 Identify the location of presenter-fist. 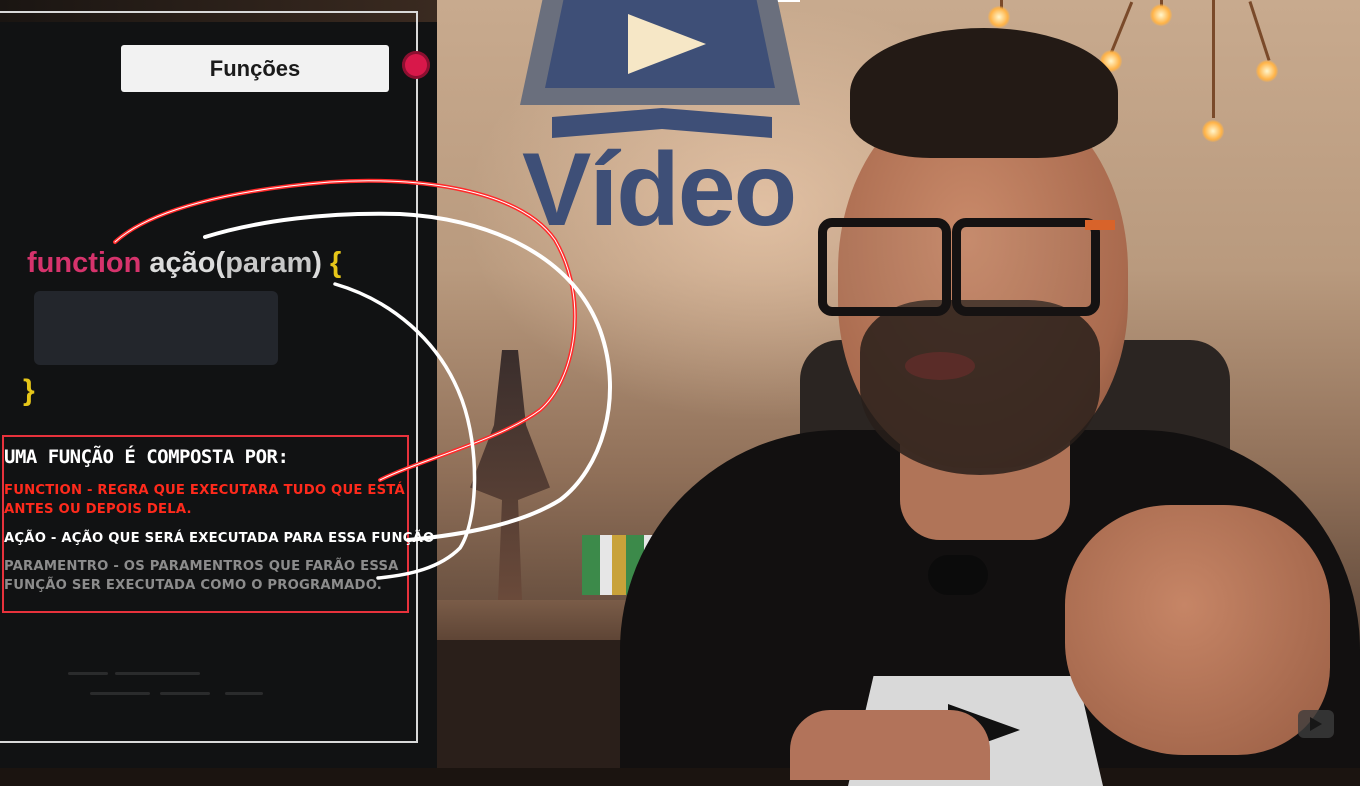
(1197, 630).